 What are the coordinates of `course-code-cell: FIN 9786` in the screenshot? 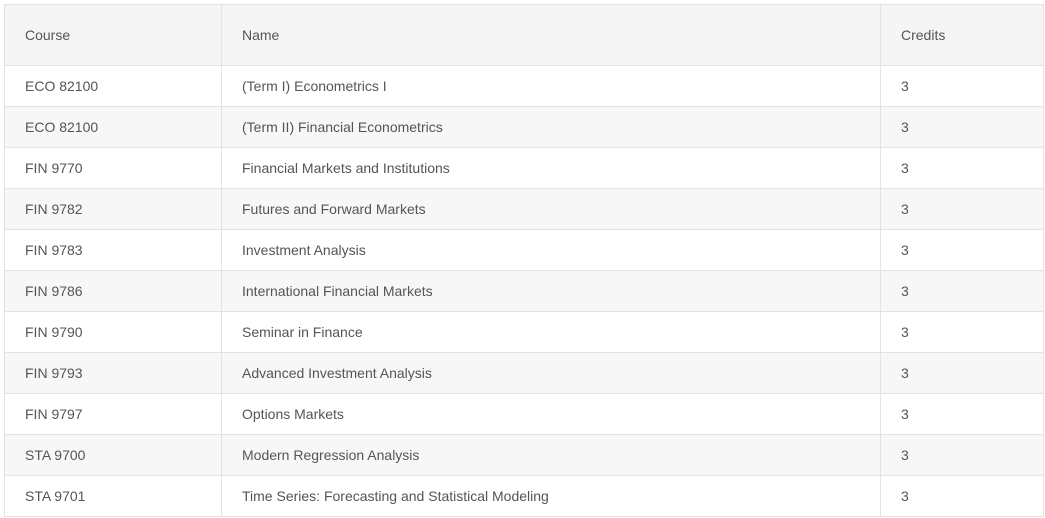 It's located at (113, 291).